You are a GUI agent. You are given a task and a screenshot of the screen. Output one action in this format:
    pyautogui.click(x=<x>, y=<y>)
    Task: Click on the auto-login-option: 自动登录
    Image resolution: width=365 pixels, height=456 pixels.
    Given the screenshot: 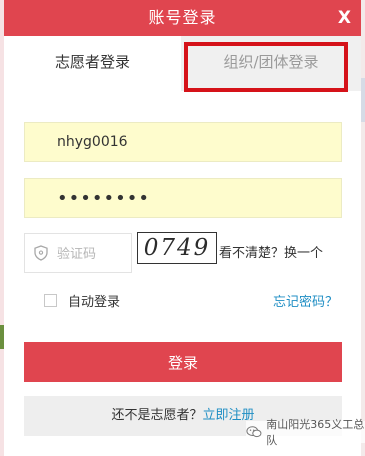 What is the action you would take?
    pyautogui.click(x=82, y=300)
    